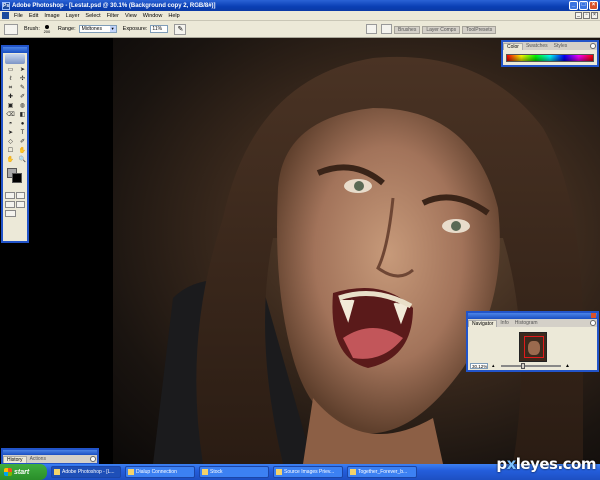 This screenshot has height=480, width=600. Describe the element at coordinates (586, 15) in the screenshot. I see `doc-restore-button: ▫` at that location.